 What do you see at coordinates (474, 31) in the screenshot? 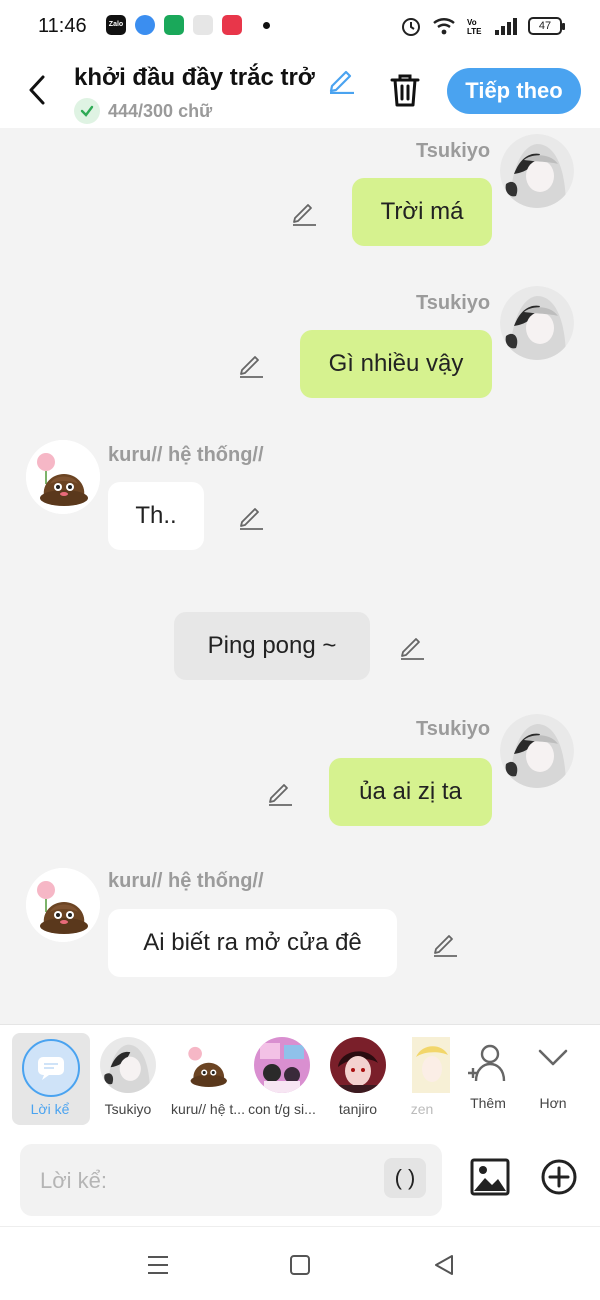
I see `svg-text: LTE` at bounding box center [474, 31].